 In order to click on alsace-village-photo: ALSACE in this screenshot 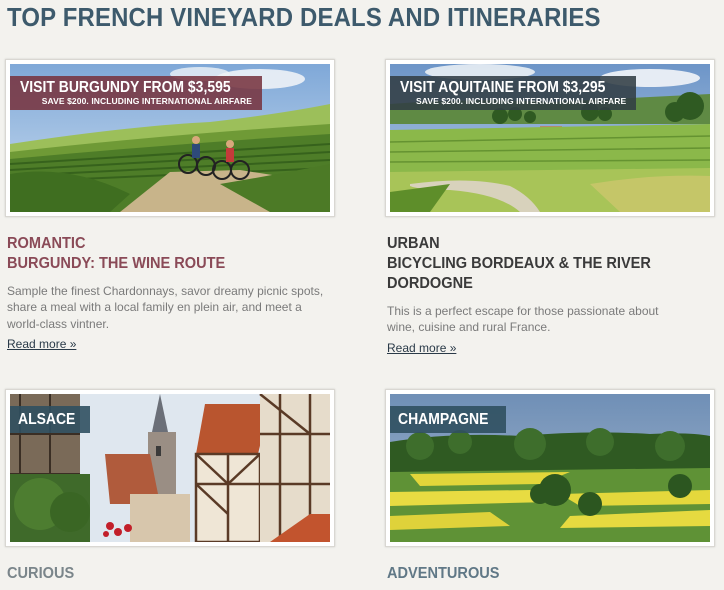, I will do `click(170, 468)`.